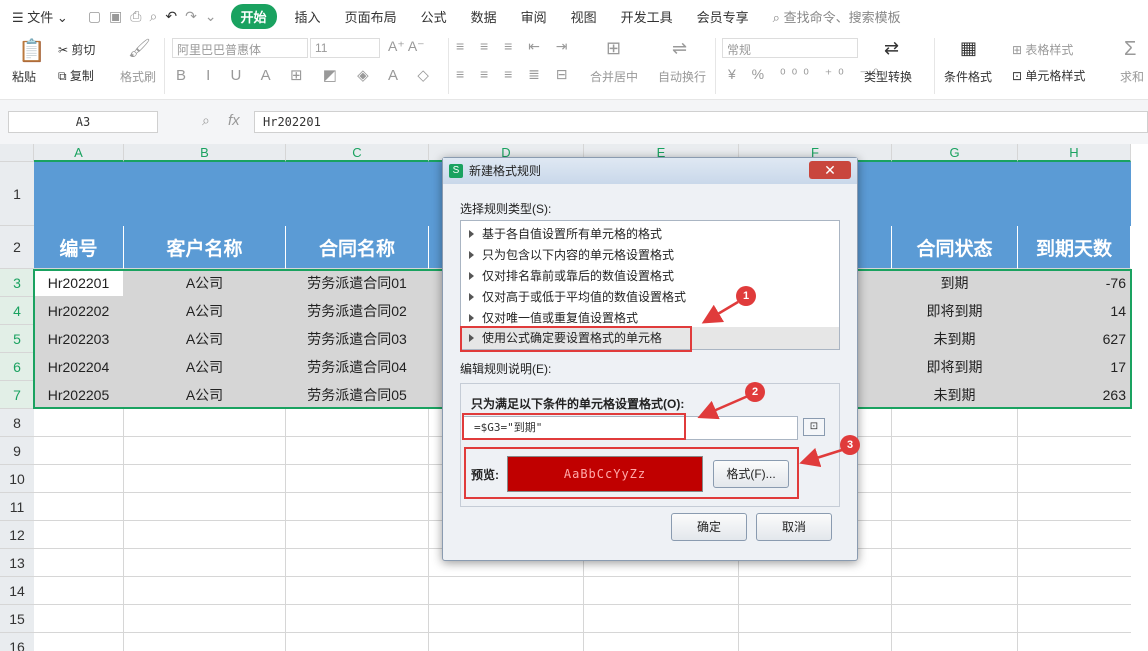 Image resolution: width=1148 pixels, height=651 pixels. I want to click on tab-formulas: 公式, so click(434, 16).